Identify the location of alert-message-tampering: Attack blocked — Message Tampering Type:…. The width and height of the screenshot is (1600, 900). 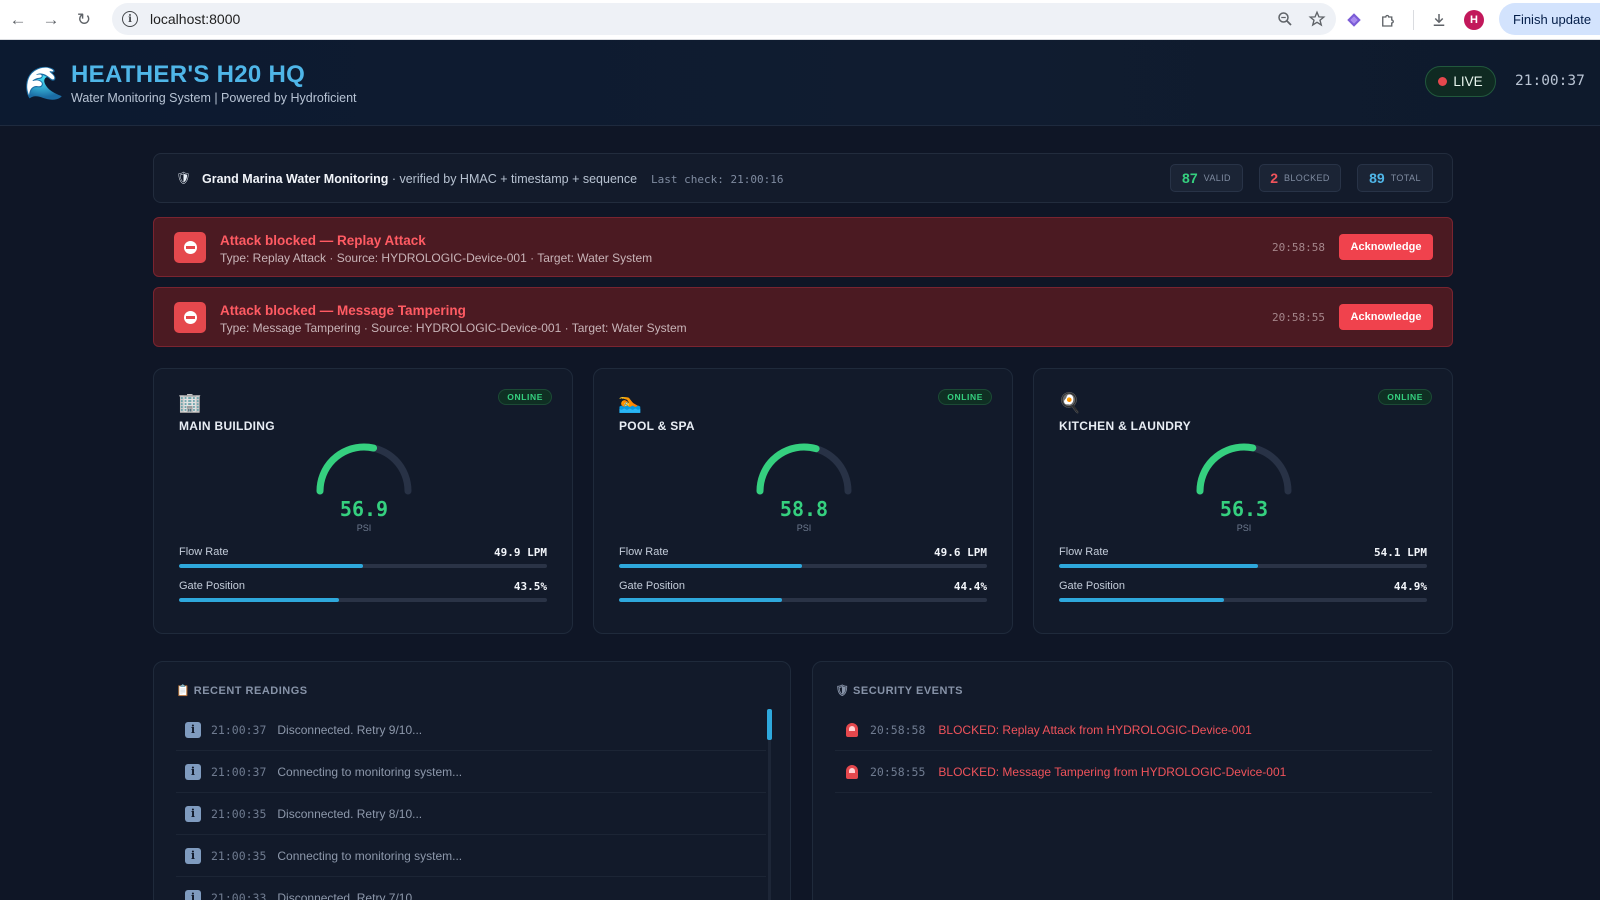
(803, 317).